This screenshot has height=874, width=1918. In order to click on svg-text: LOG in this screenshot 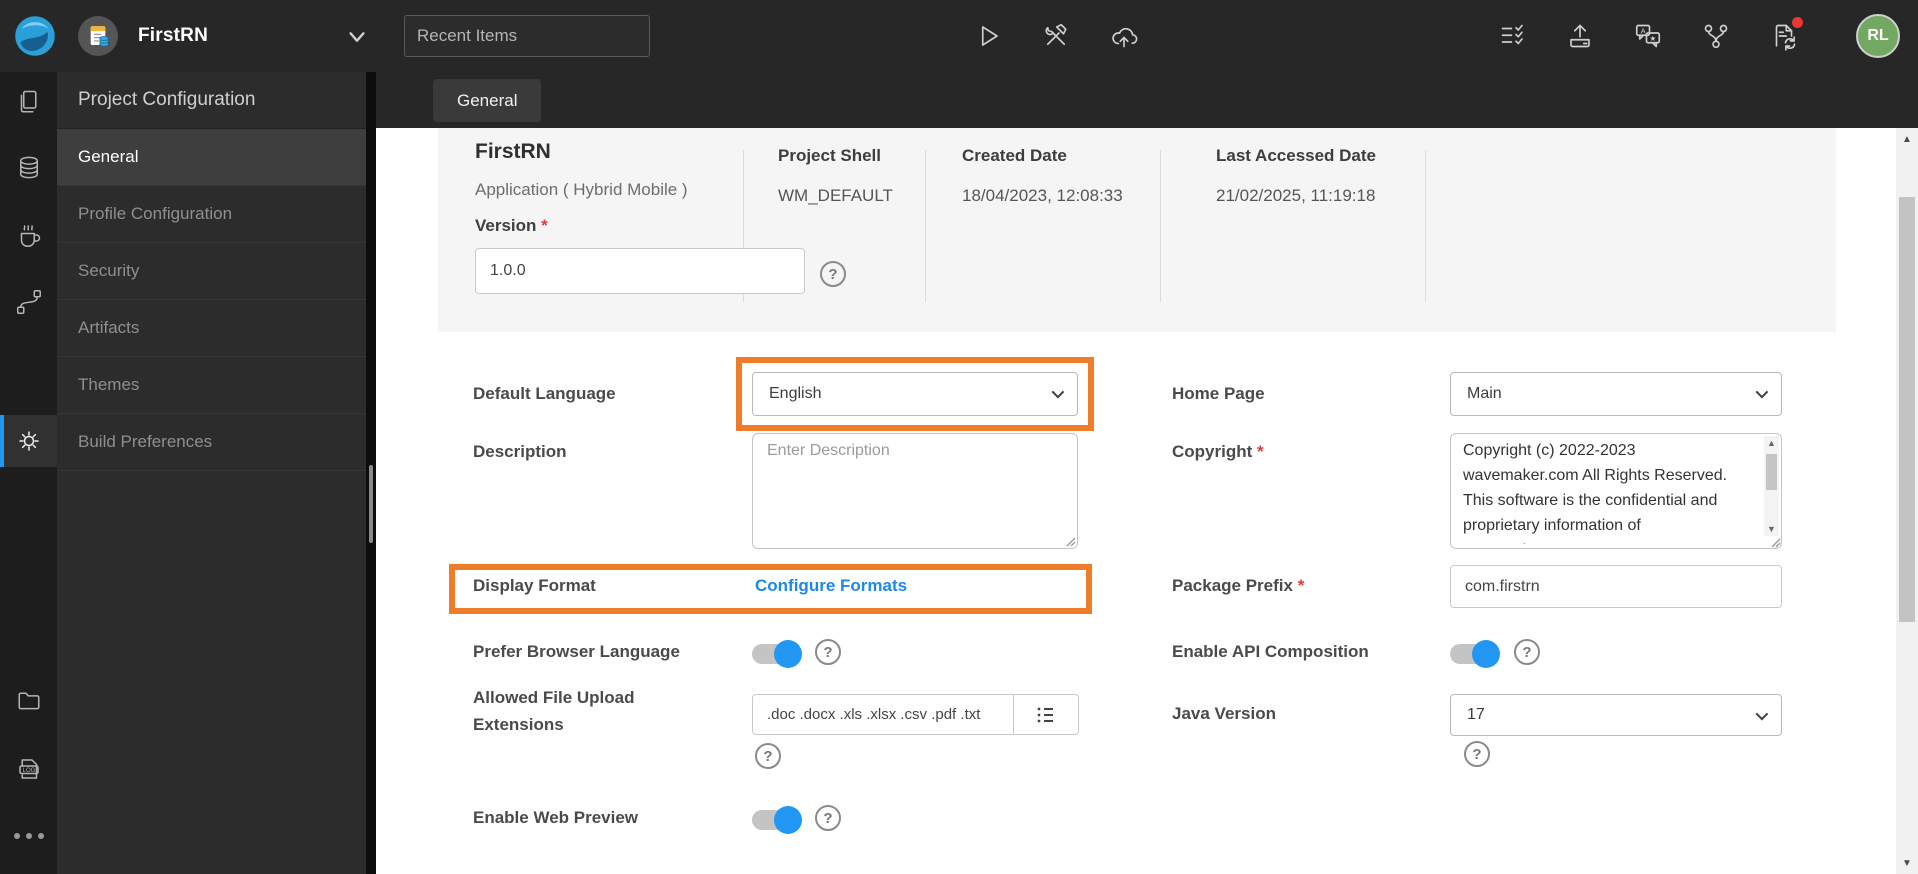, I will do `click(28, 771)`.